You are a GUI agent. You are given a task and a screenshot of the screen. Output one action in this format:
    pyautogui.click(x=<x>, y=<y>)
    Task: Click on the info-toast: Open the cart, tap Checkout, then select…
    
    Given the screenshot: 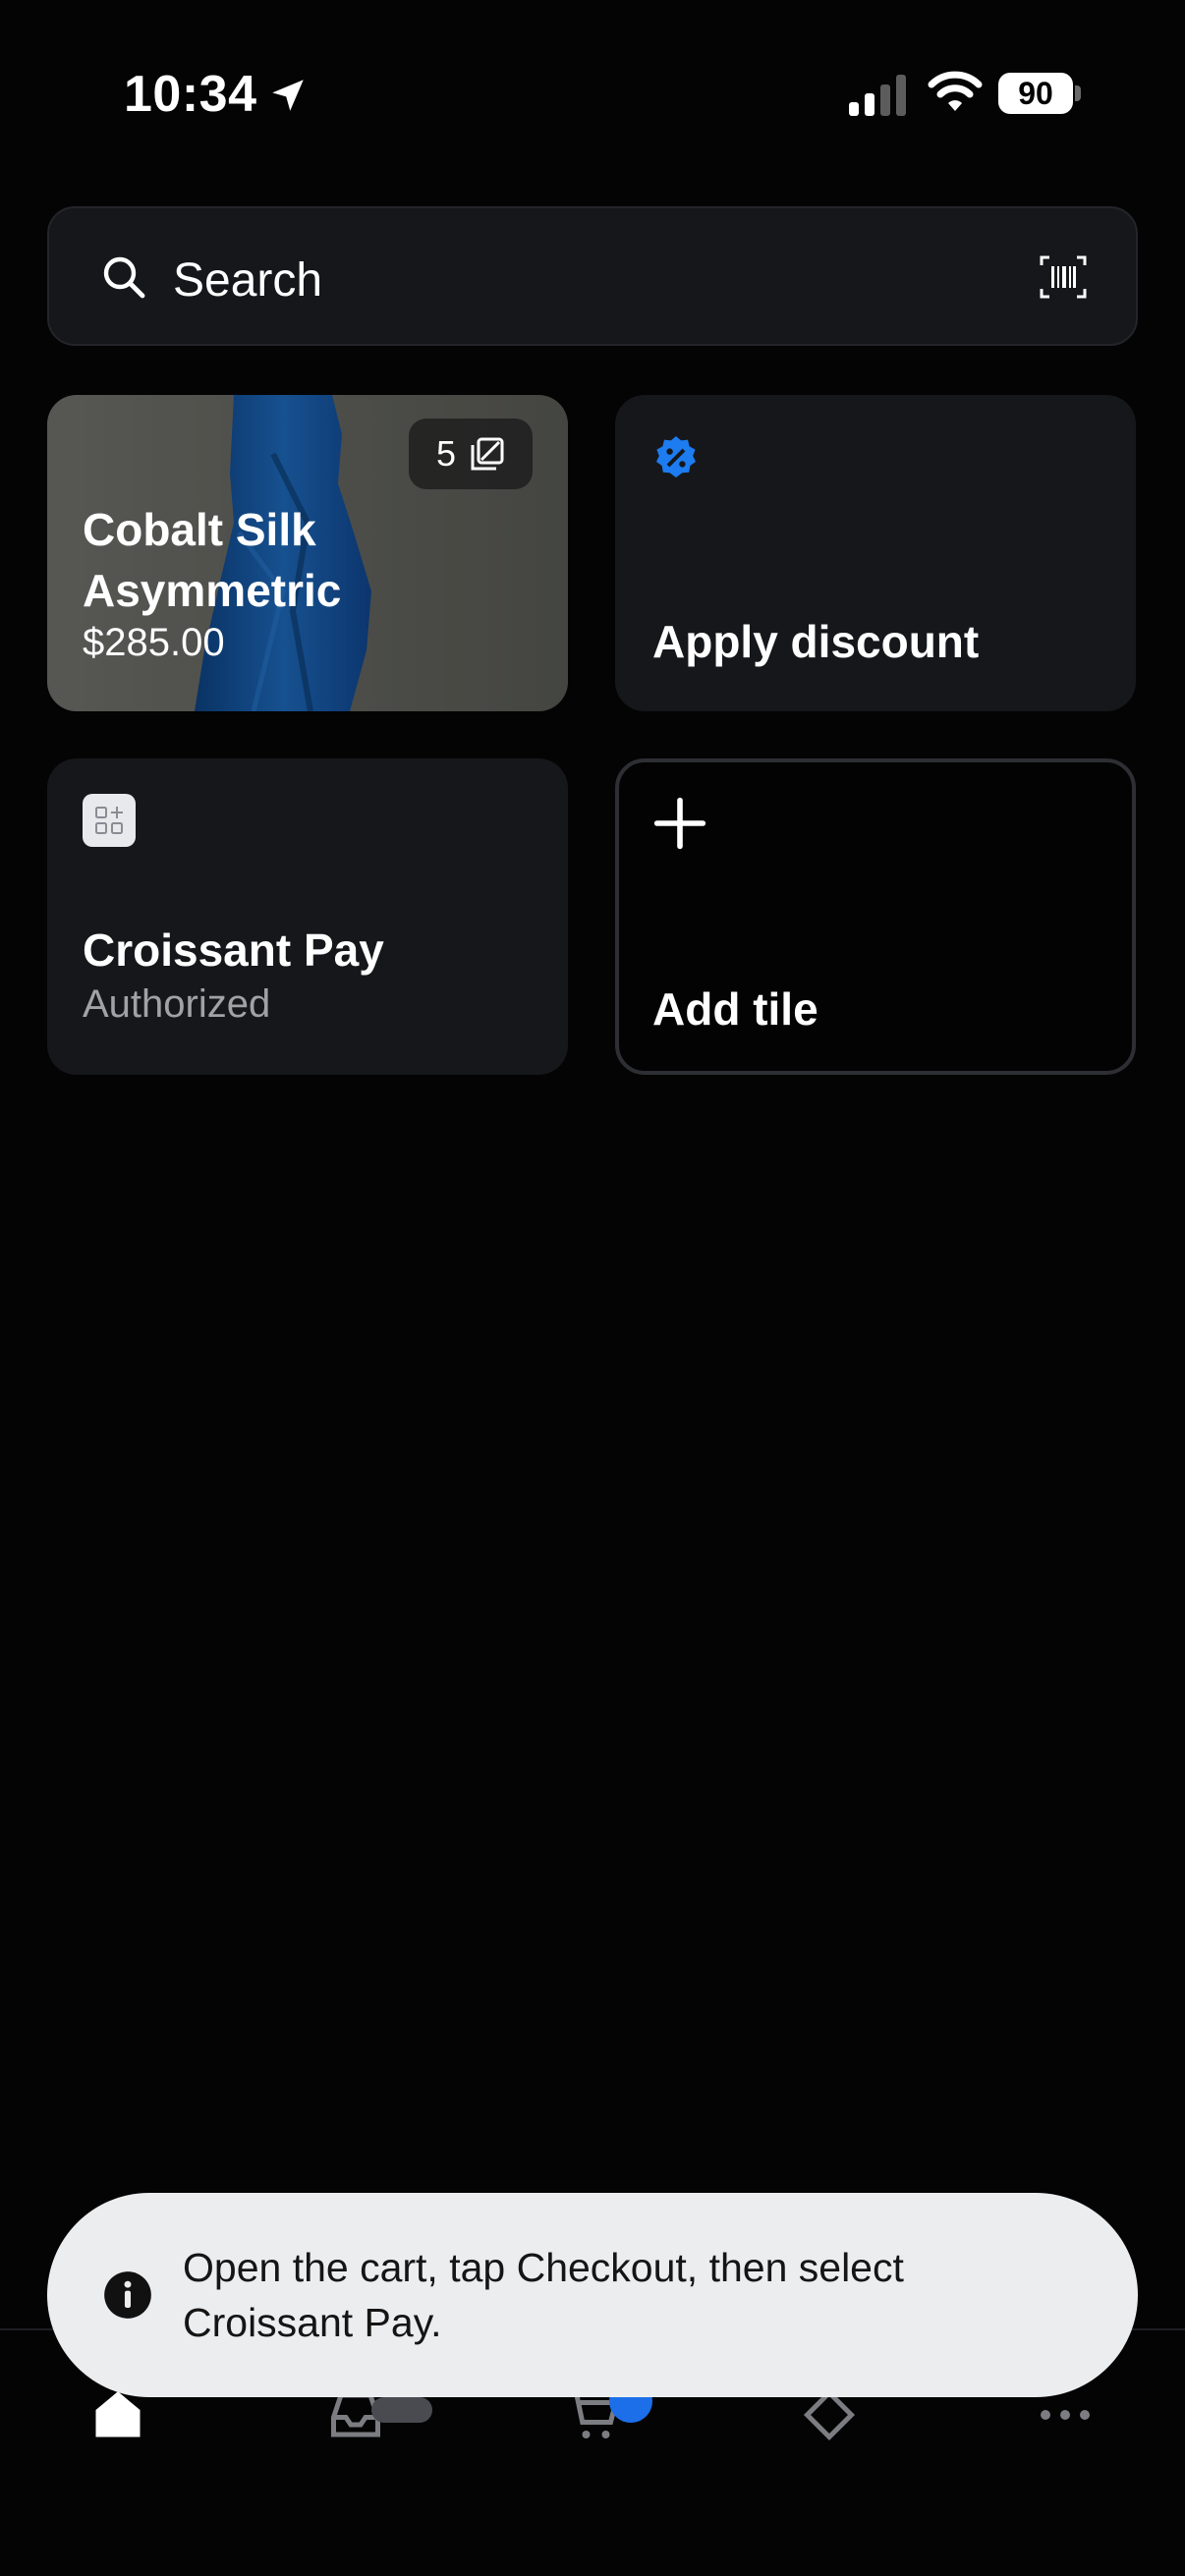 What is the action you would take?
    pyautogui.click(x=592, y=2295)
    